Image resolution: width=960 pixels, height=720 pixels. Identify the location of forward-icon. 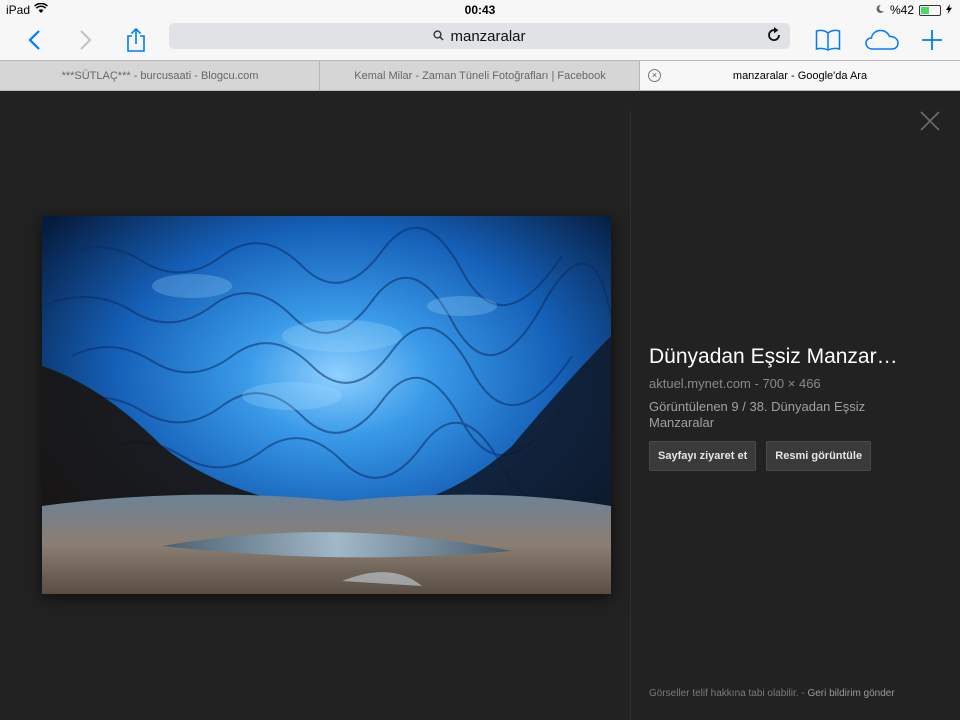
(86, 40).